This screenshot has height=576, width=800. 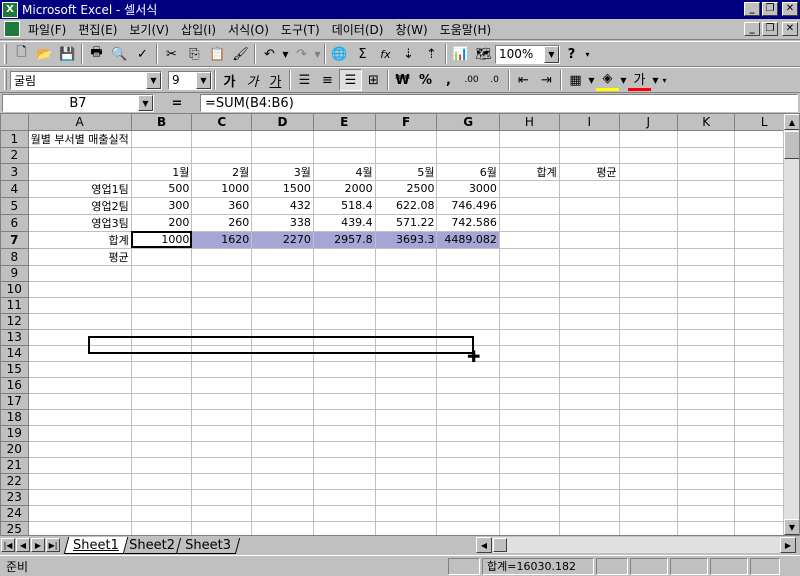 I want to click on row-header: 1, so click(x=15, y=139).